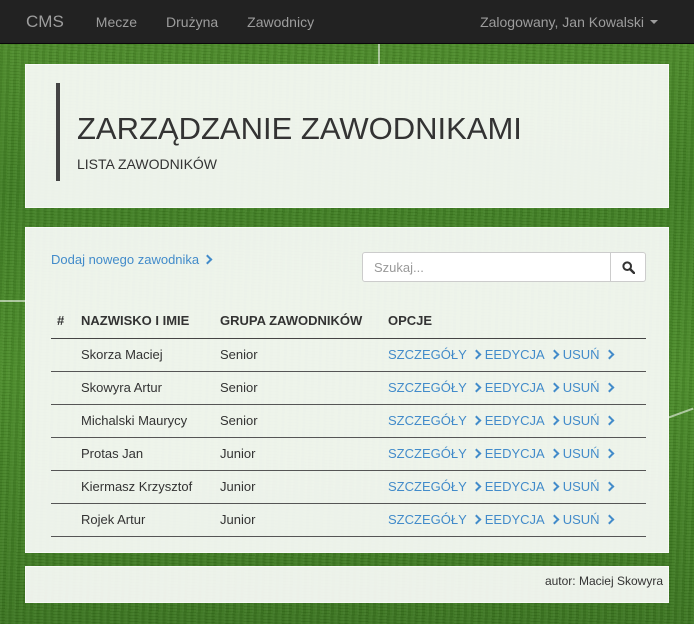 The height and width of the screenshot is (624, 694). Describe the element at coordinates (144, 454) in the screenshot. I see `player-name: Protas Jan` at that location.